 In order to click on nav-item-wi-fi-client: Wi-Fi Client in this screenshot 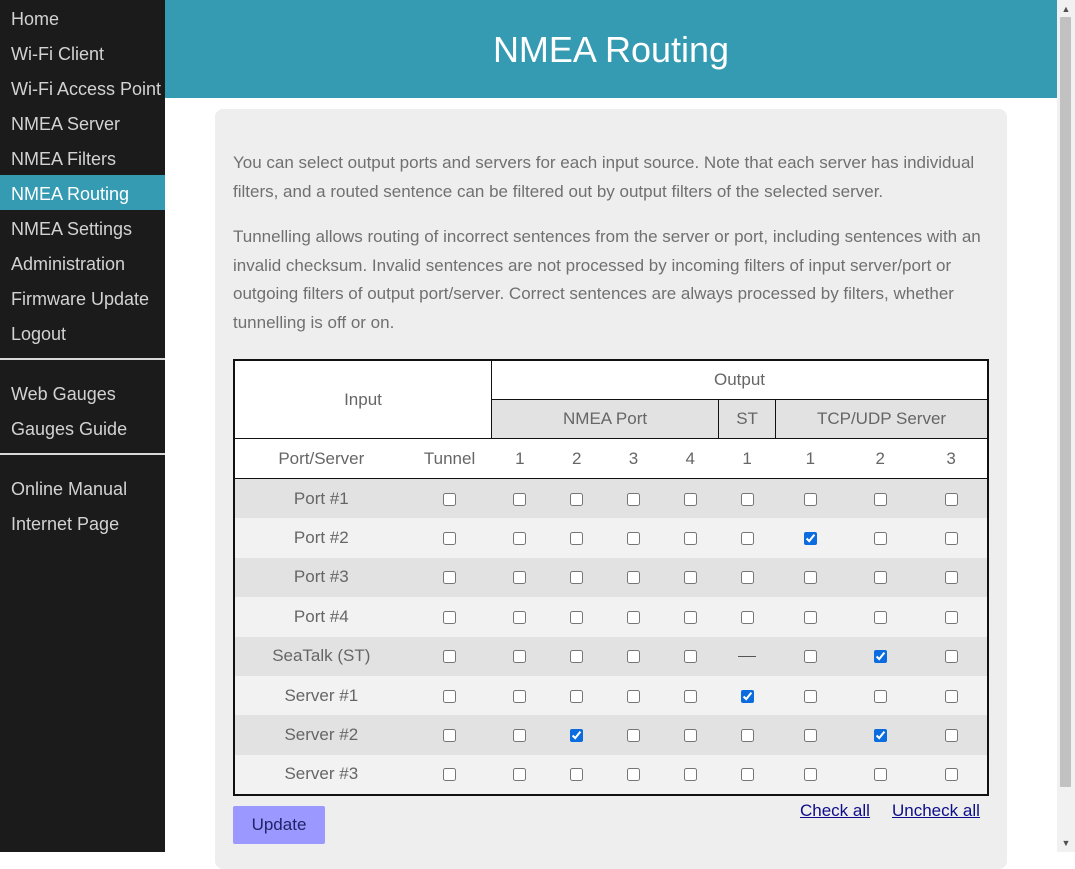, I will do `click(82, 52)`.